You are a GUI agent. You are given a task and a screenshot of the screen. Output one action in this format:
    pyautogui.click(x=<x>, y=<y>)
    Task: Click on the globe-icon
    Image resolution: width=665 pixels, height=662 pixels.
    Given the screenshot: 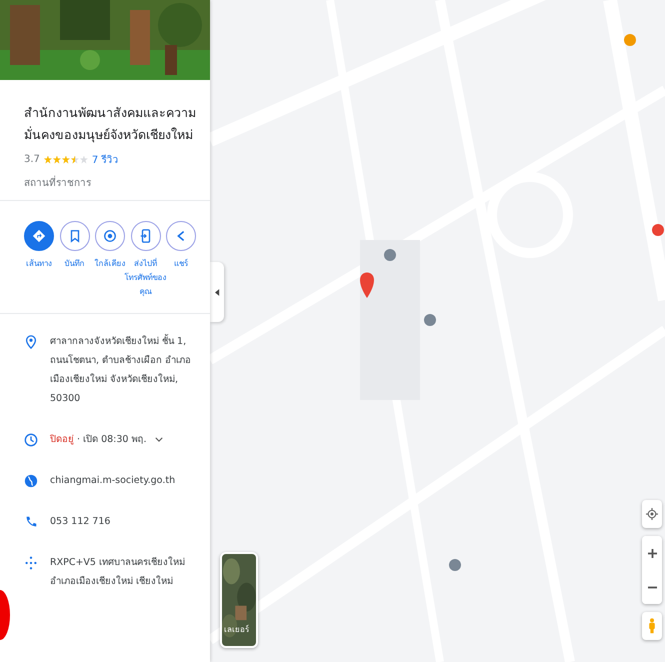 What is the action you would take?
    pyautogui.click(x=31, y=481)
    